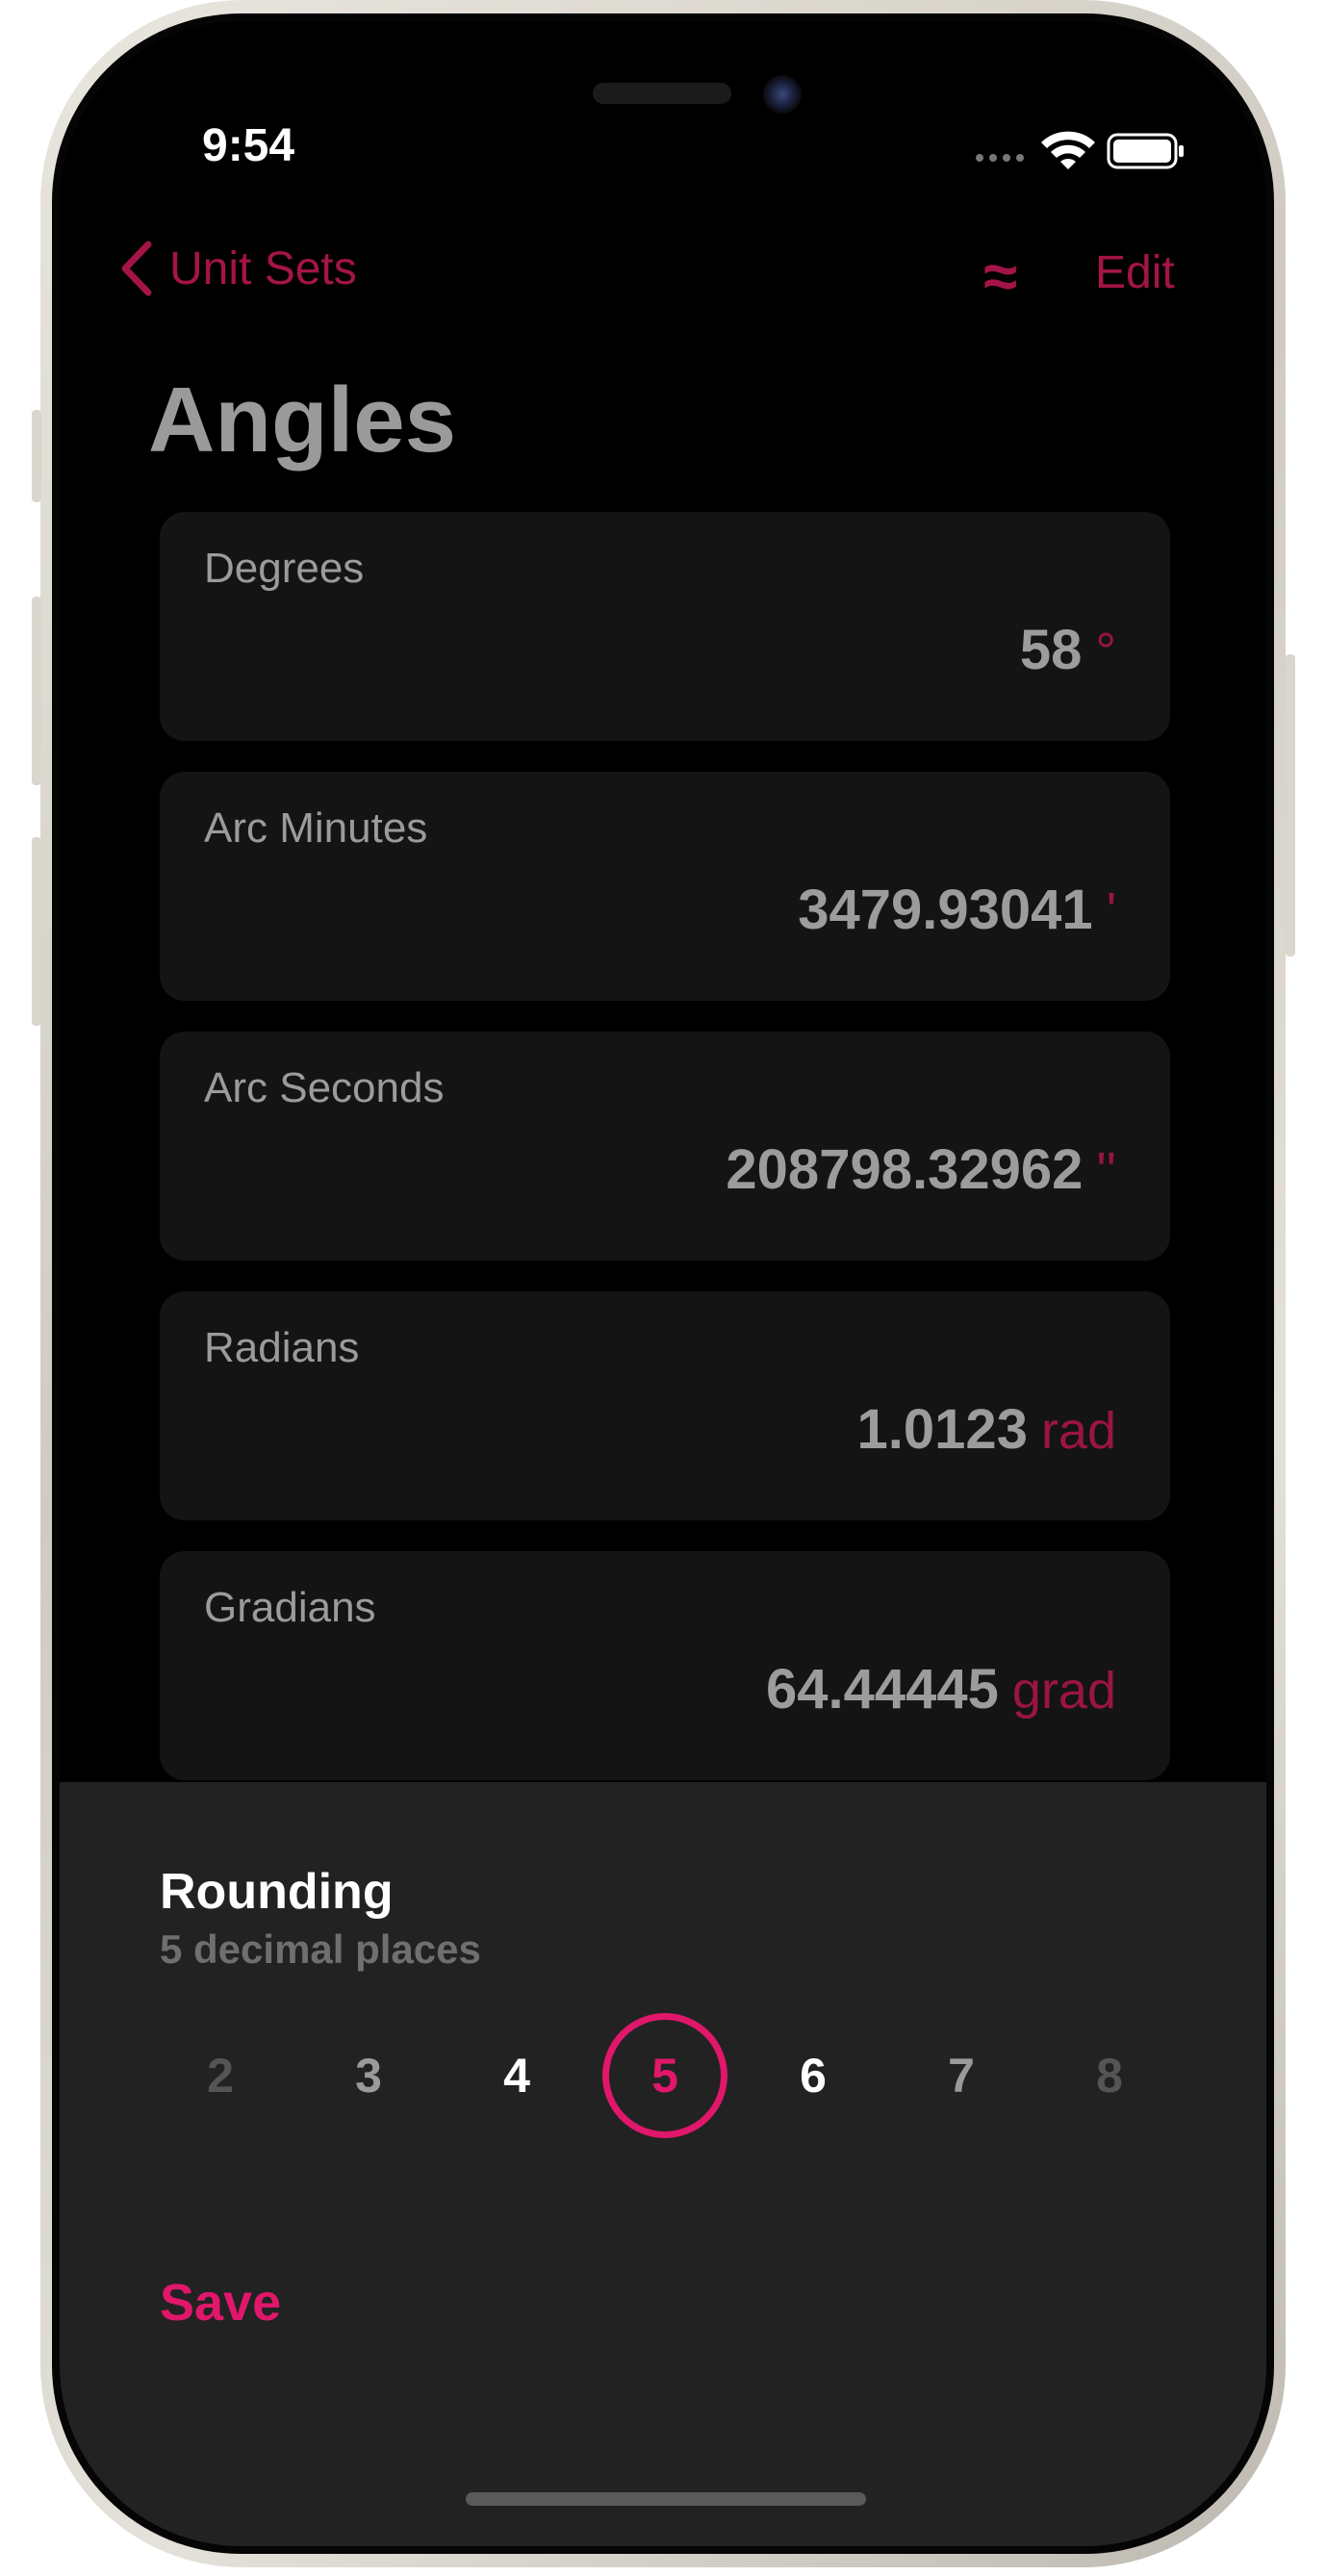 This screenshot has height=2576, width=1326. I want to click on unit-value: 3479.93041, so click(945, 910).